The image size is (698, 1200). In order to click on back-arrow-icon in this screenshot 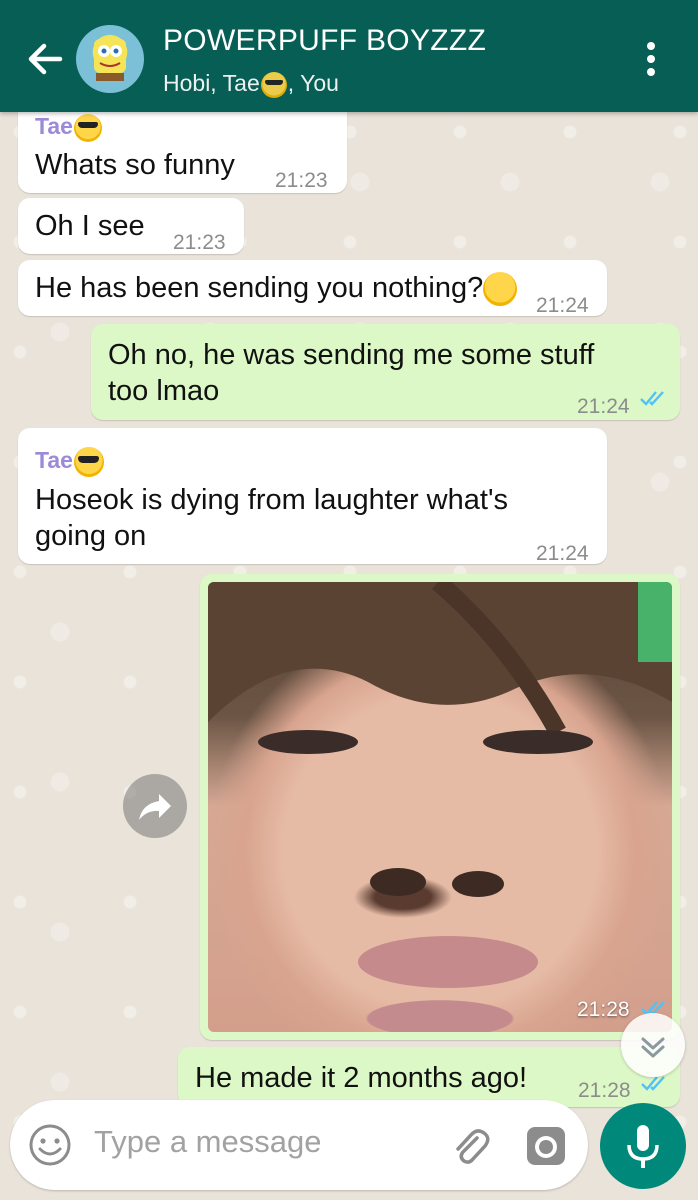, I will do `click(45, 59)`.